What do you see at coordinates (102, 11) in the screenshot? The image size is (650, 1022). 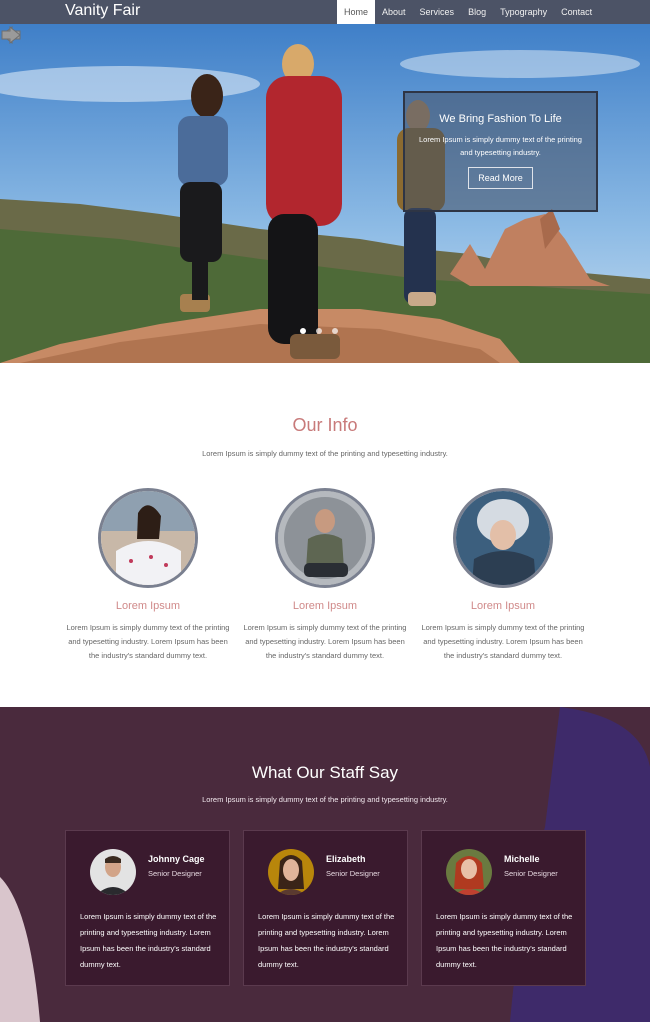 I see `brand-logo: Vanity Fair` at bounding box center [102, 11].